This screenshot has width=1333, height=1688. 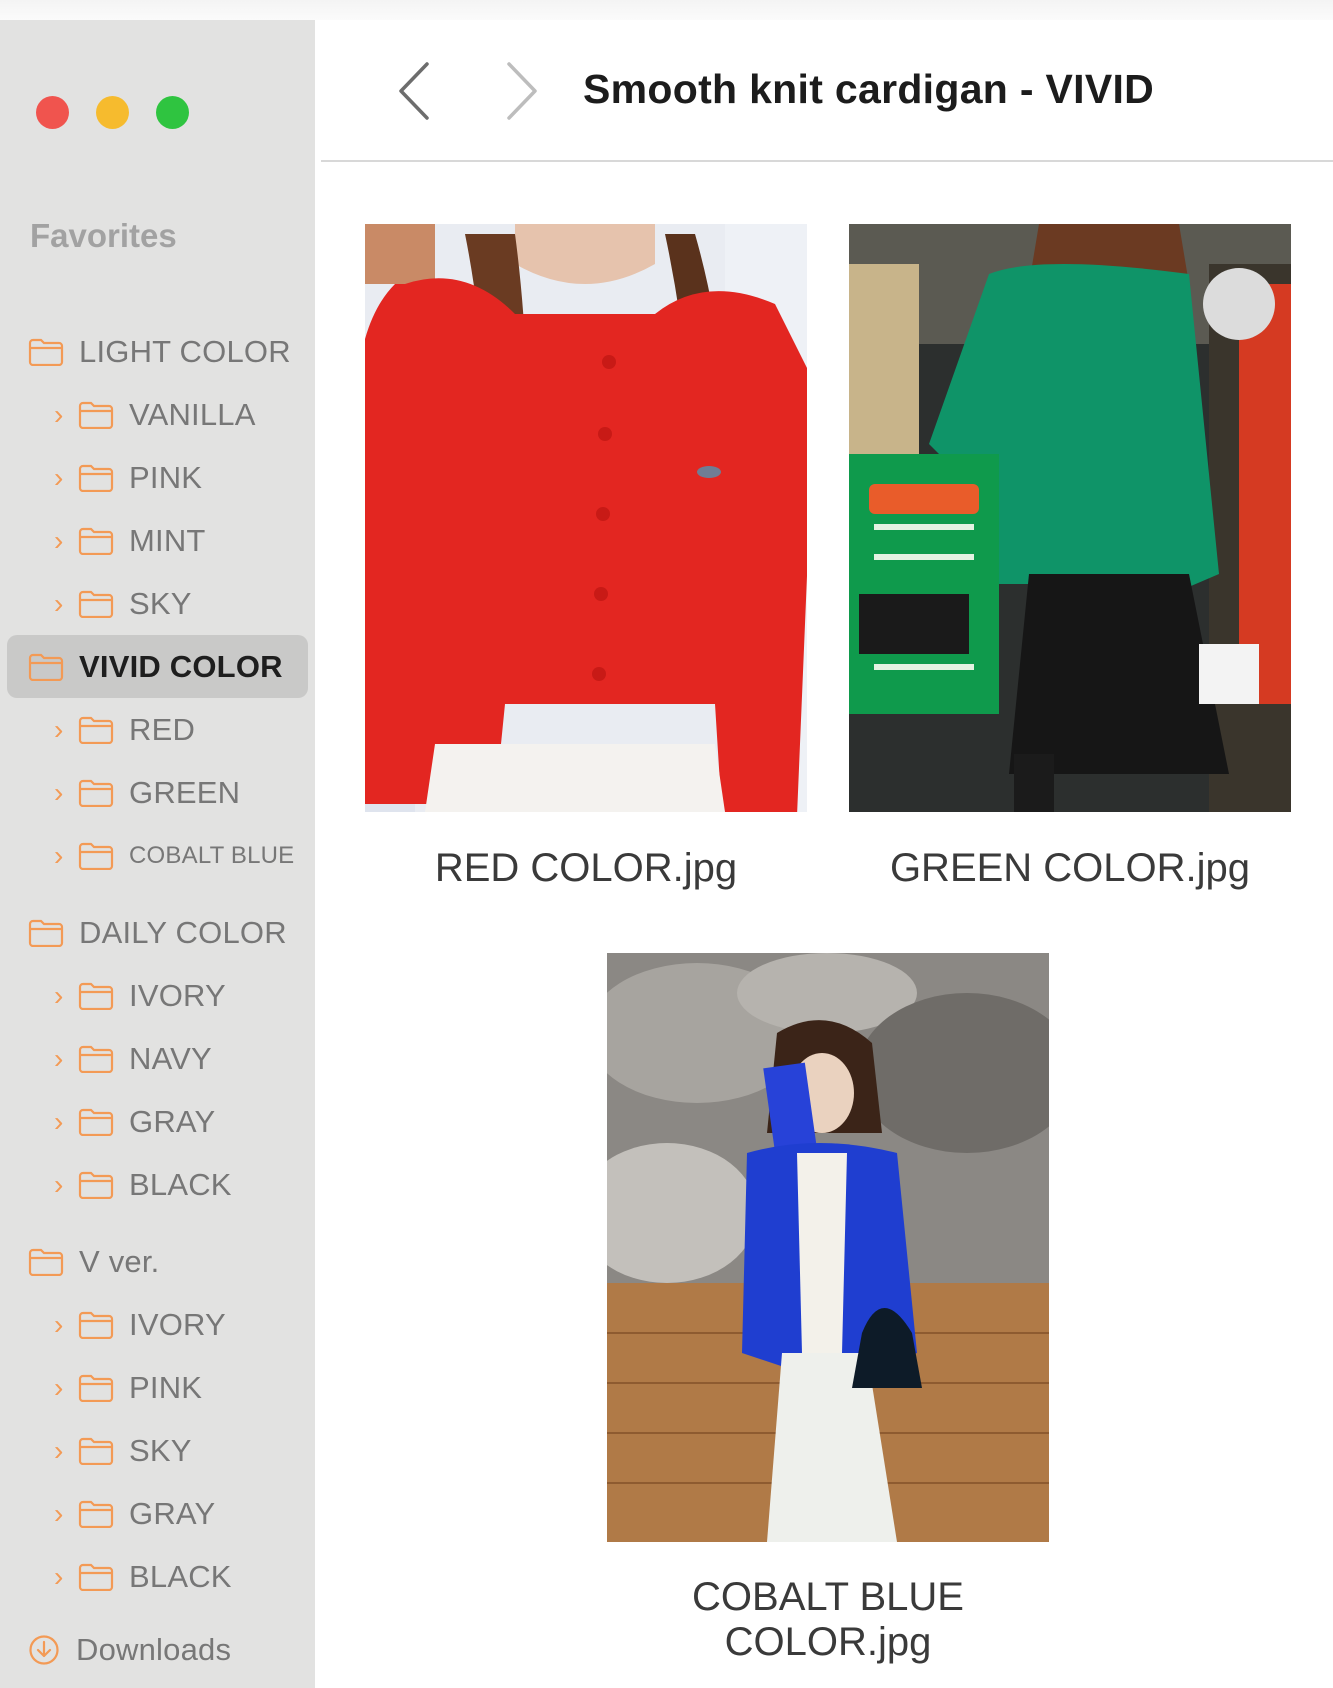 I want to click on sidebar-group-label: V ver., so click(x=119, y=1261).